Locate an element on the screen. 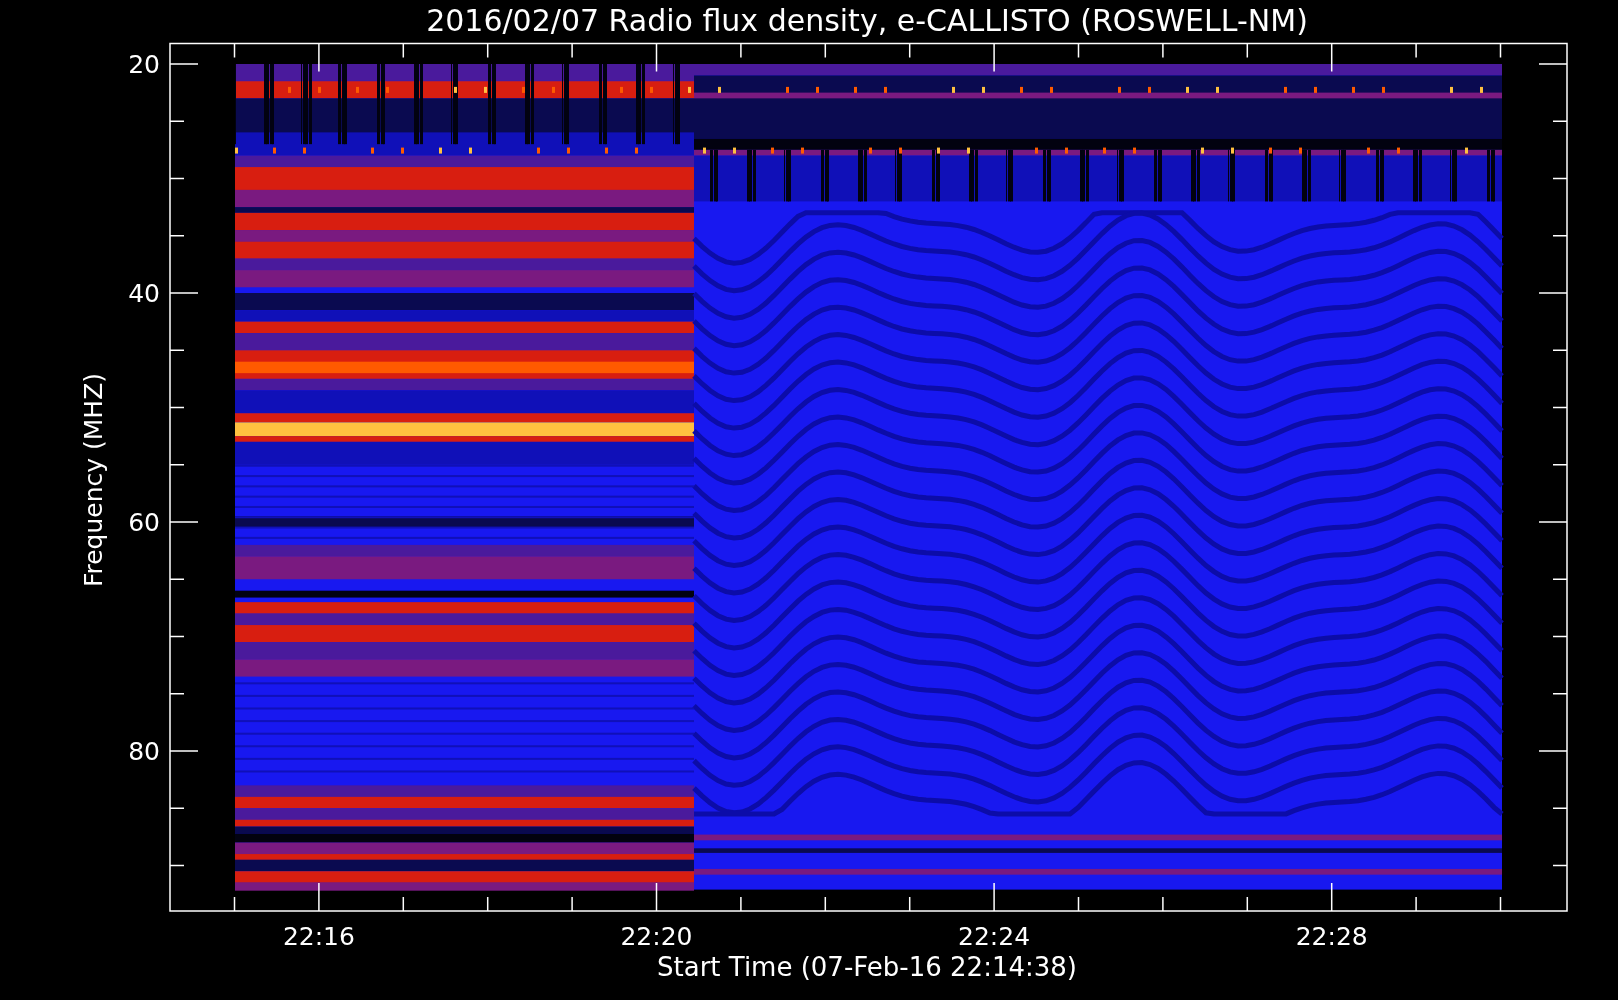 The image size is (1618, 1000). axis-title: Frequency (MHZ) is located at coordinates (93, 480).